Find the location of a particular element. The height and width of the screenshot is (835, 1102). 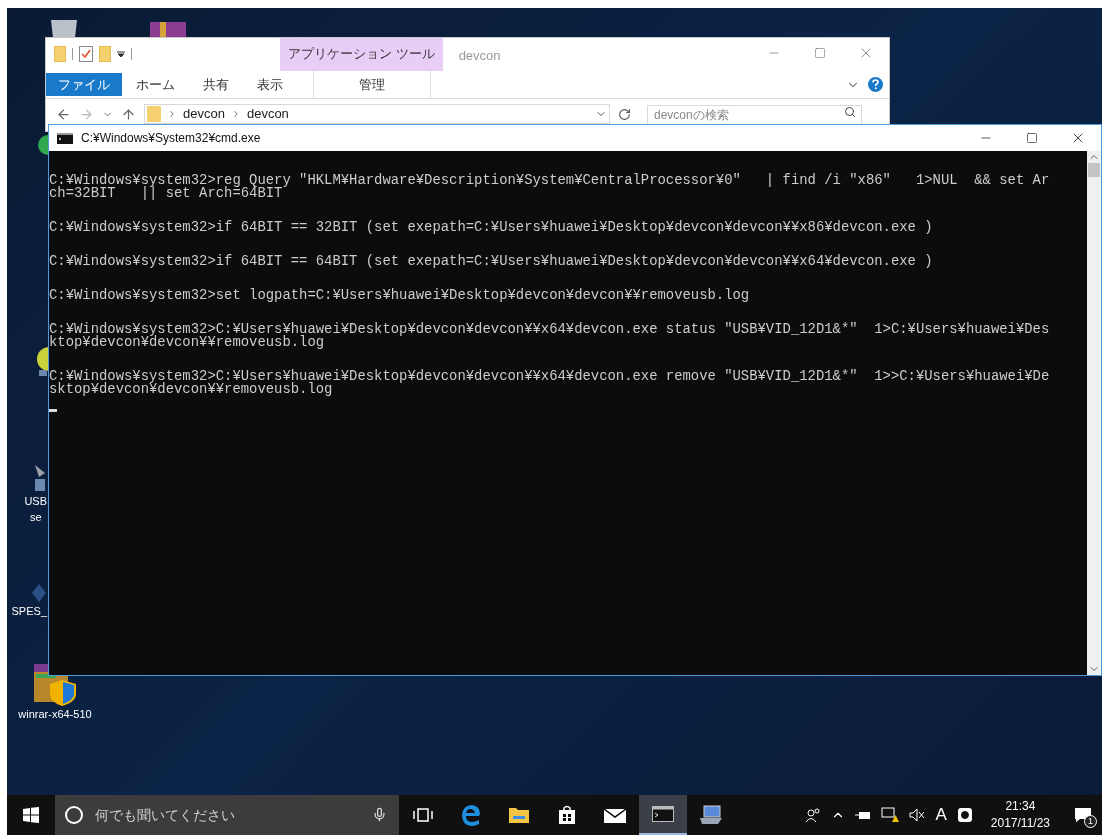

chevron-icon is located at coordinates (172, 114).